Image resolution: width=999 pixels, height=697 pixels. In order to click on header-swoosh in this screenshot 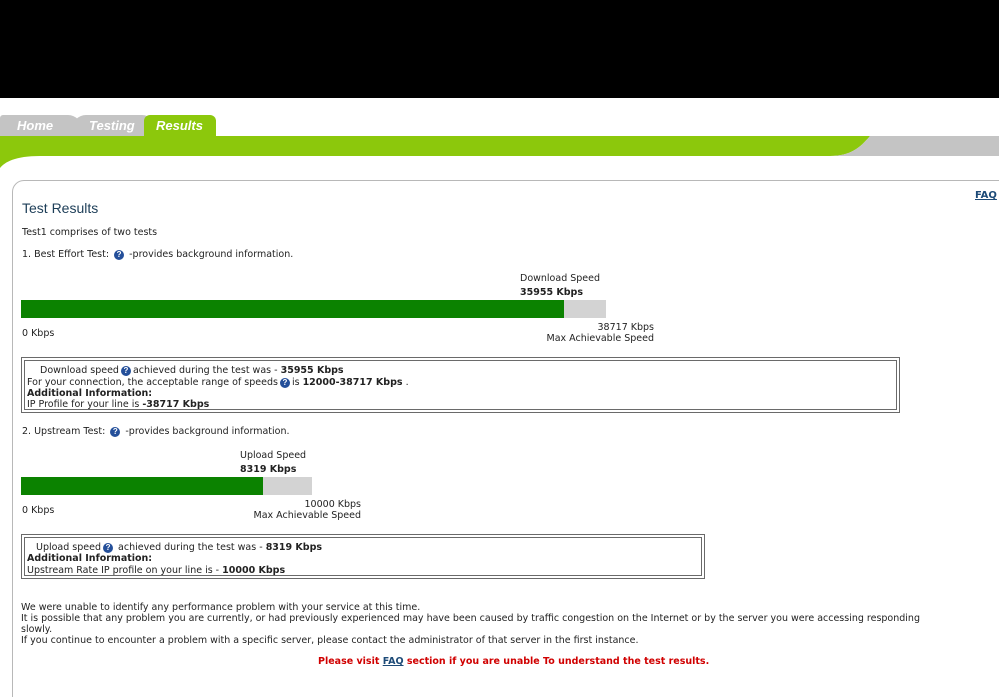, I will do `click(499, 152)`.